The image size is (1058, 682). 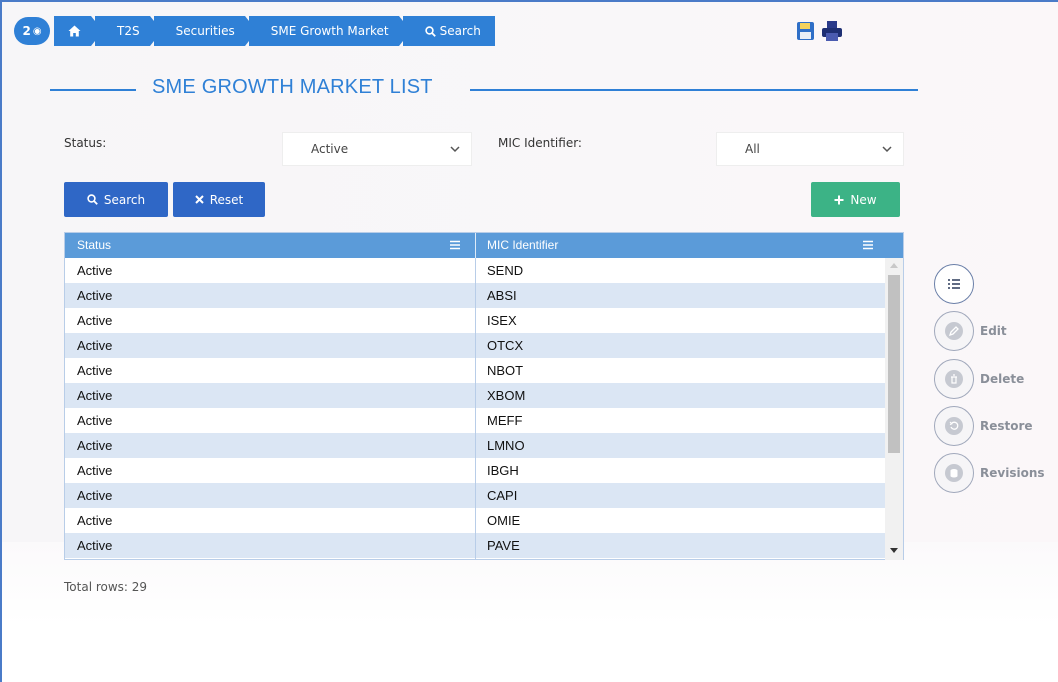 What do you see at coordinates (863, 199) in the screenshot?
I see `new-button-label: New` at bounding box center [863, 199].